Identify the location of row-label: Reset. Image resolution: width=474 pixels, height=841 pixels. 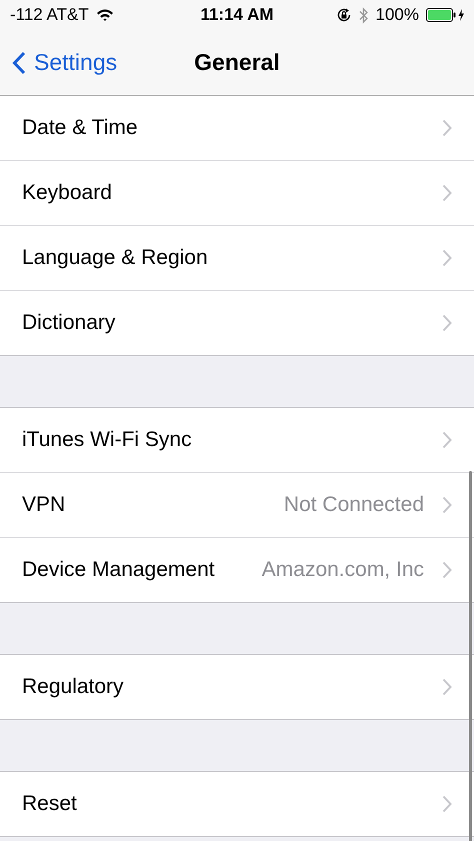
(49, 804).